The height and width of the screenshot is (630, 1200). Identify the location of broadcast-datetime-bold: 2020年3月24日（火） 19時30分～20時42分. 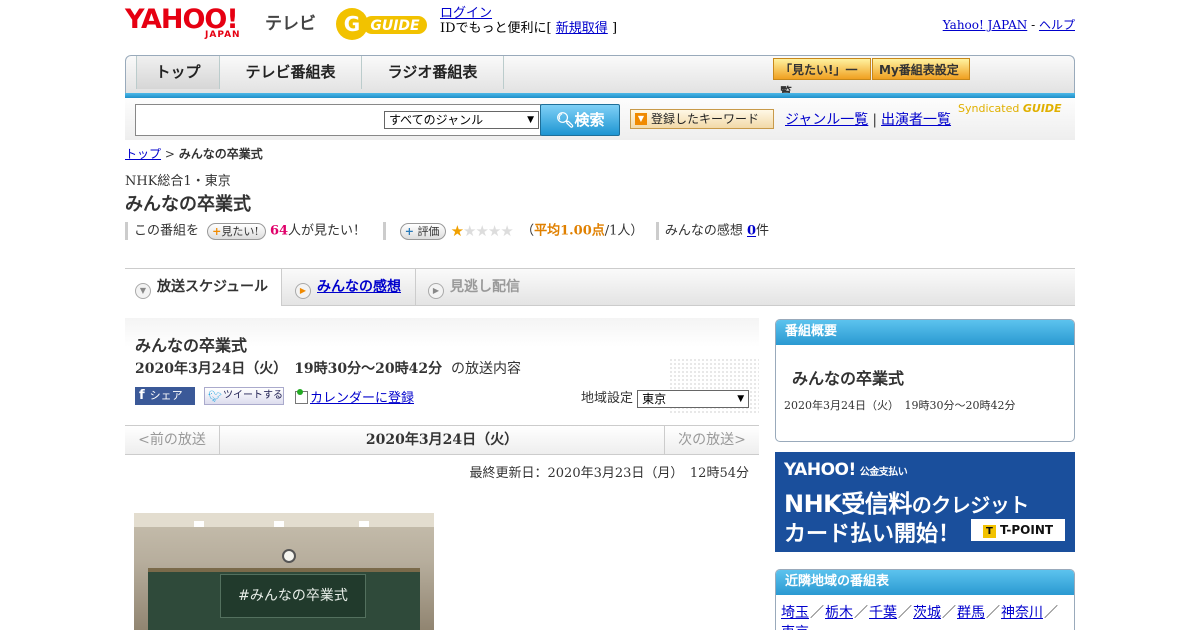
(289, 369).